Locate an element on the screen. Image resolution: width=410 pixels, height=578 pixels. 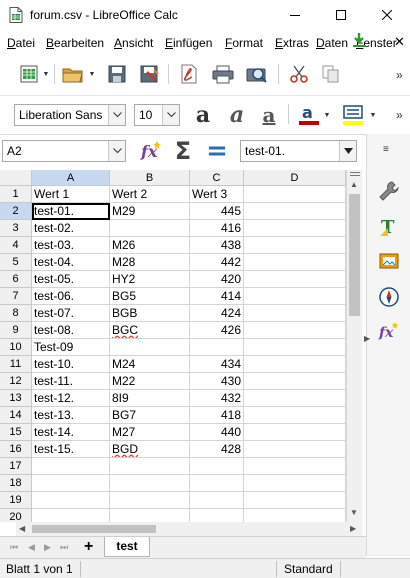
cell-b12: M22 is located at coordinates (150, 381).